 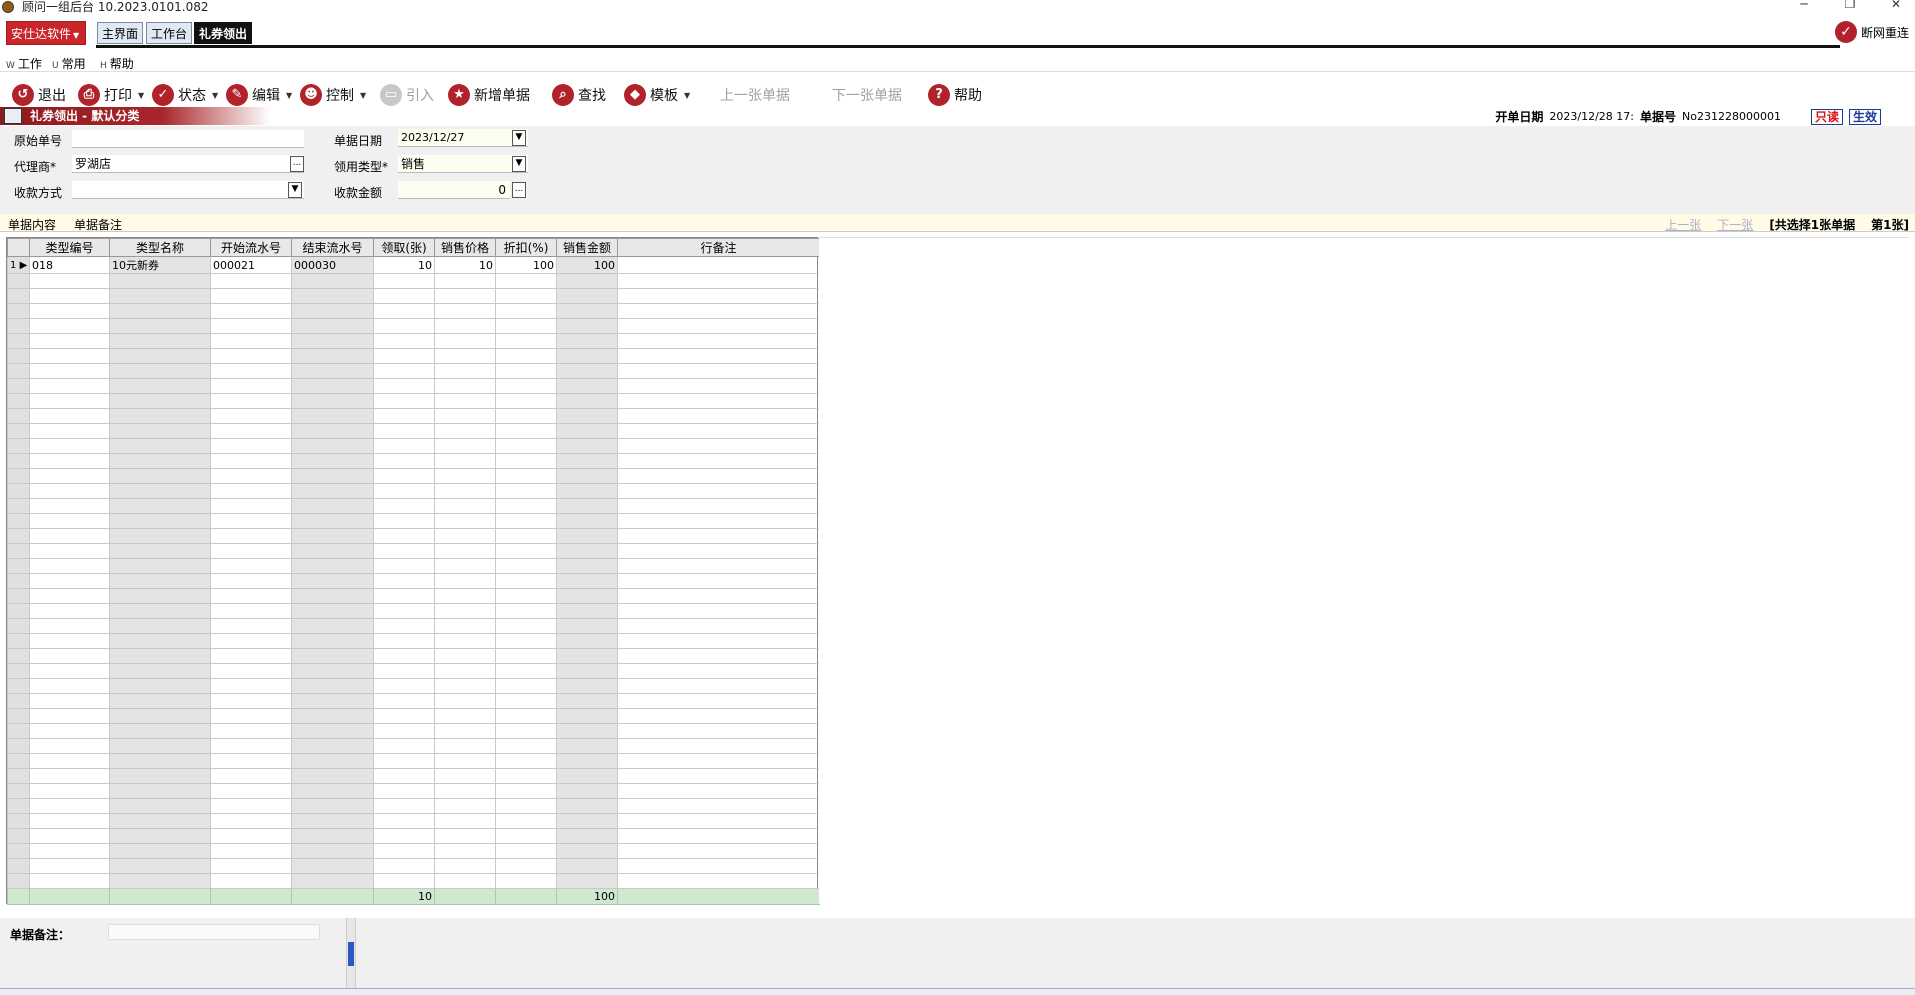 What do you see at coordinates (169, 33) in the screenshot?
I see `tab-workbench: 工作台` at bounding box center [169, 33].